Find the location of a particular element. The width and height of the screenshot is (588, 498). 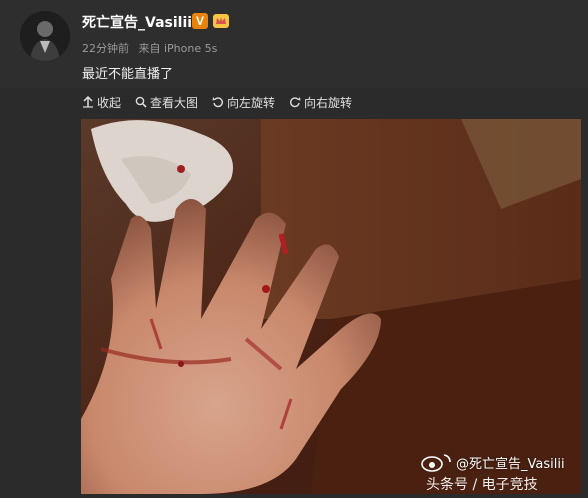

collapse-label: 收起 is located at coordinates (109, 102).